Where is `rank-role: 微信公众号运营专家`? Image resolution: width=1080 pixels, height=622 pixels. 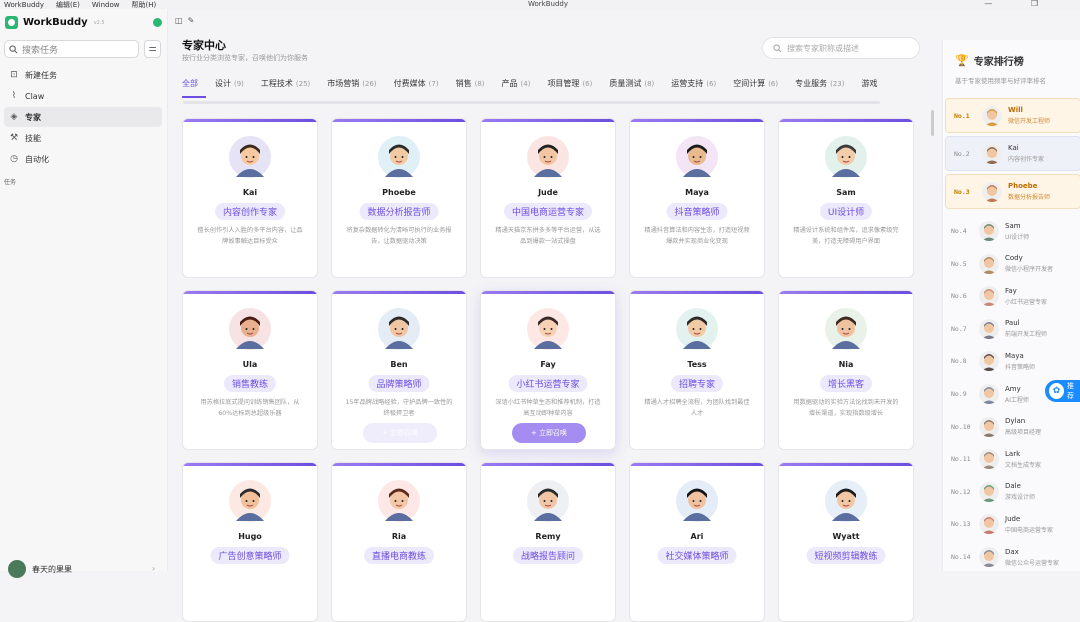
rank-role: 微信公众号运营专家 is located at coordinates (1032, 563).